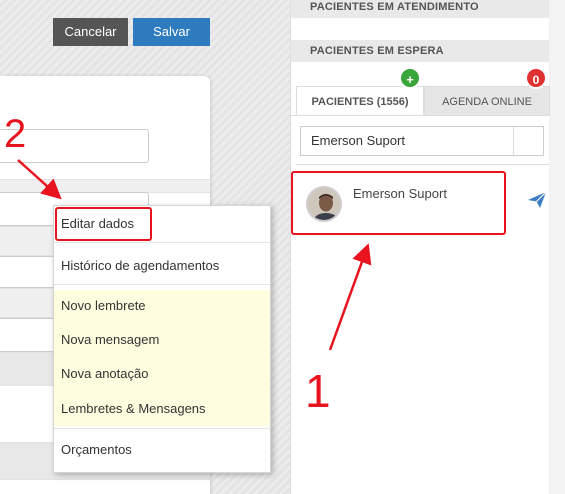 This screenshot has width=565, height=494. What do you see at coordinates (487, 101) in the screenshot?
I see `tab-online-schedule: AGENDA ONLINE` at bounding box center [487, 101].